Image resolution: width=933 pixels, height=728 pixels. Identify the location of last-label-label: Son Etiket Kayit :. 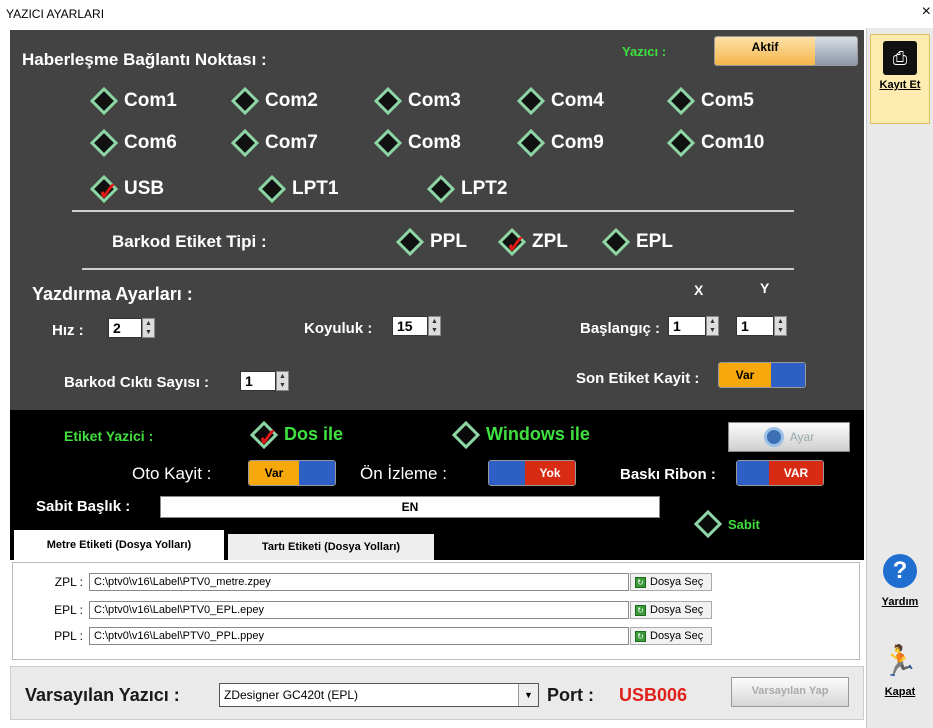
(638, 378).